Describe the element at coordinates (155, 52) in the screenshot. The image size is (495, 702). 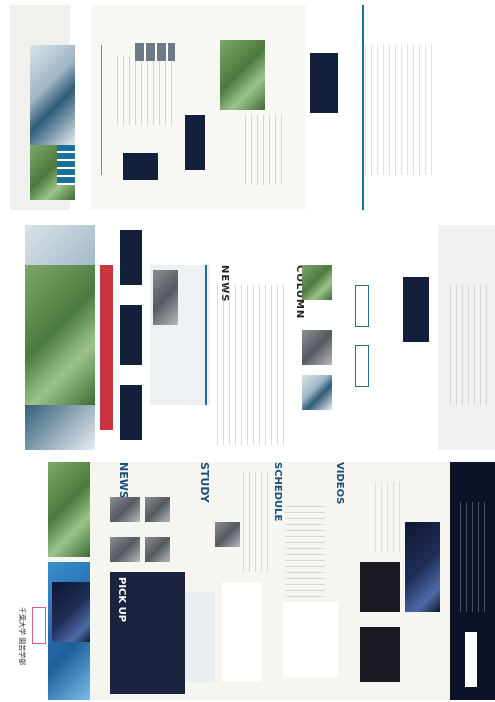
I see `photo-thumbs` at that location.